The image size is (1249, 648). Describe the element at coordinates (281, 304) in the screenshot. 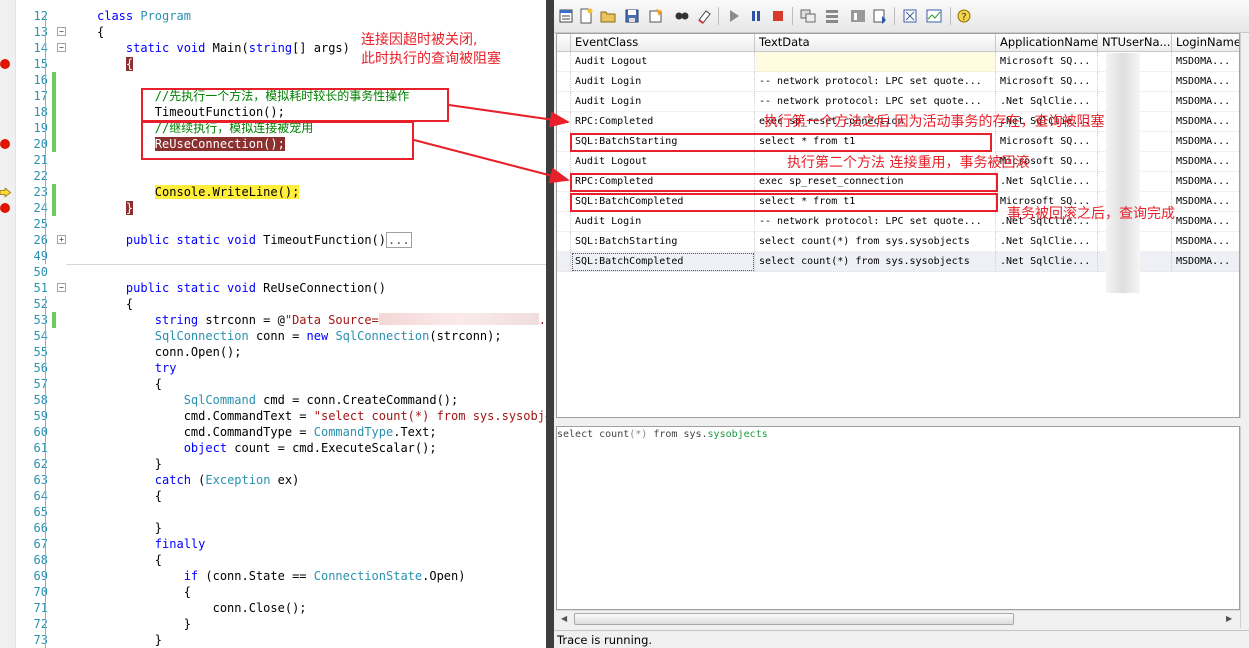

I see `code-line: 52 {` at that location.